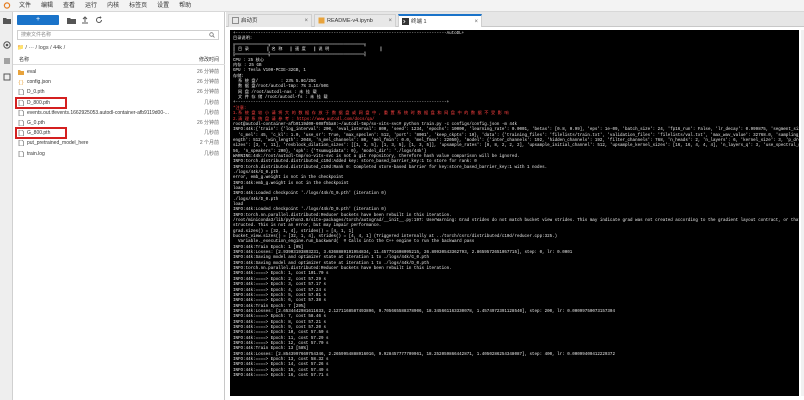  I want to click on left-activity-bar, so click(6, 206).